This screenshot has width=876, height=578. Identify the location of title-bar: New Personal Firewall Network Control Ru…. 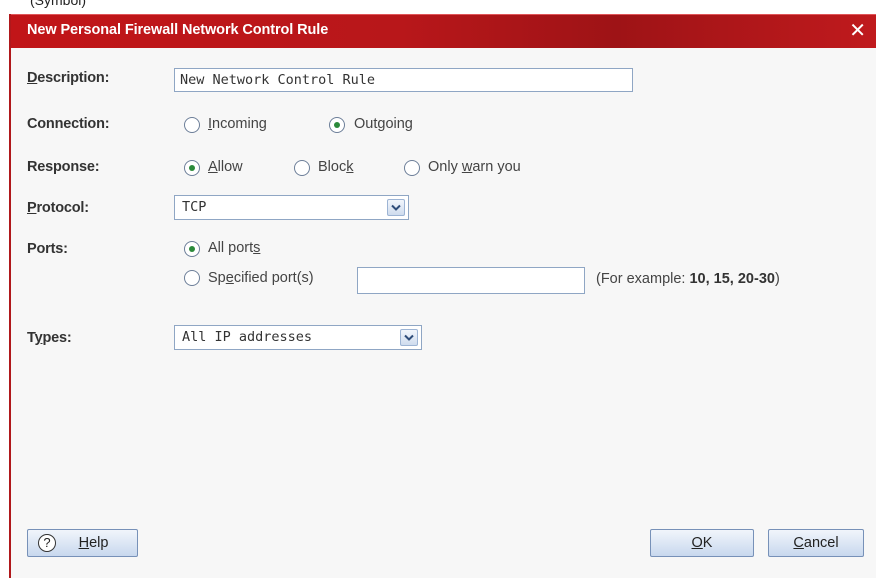
(443, 31).